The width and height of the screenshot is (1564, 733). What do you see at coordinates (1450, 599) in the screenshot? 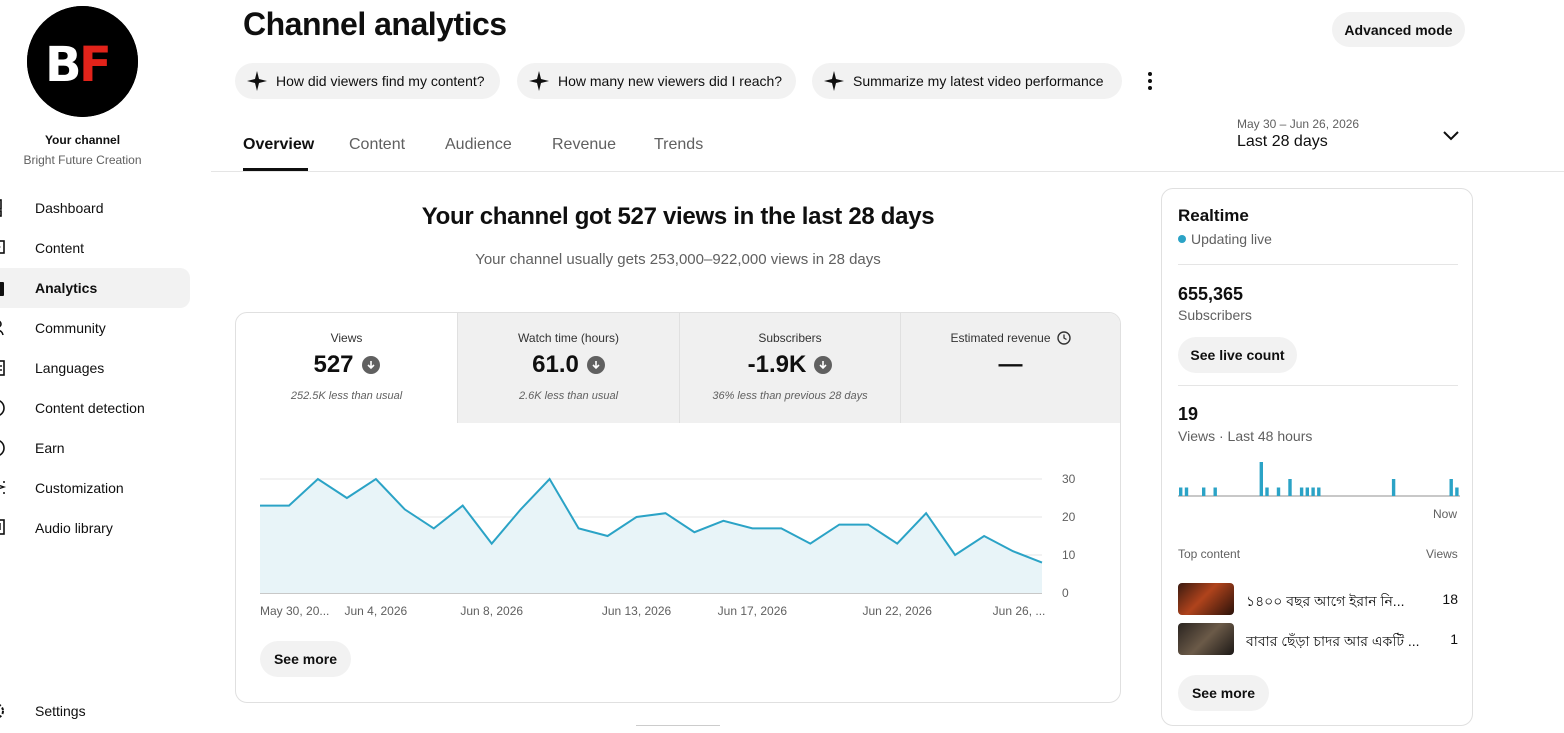
I see `video-views: 18` at bounding box center [1450, 599].